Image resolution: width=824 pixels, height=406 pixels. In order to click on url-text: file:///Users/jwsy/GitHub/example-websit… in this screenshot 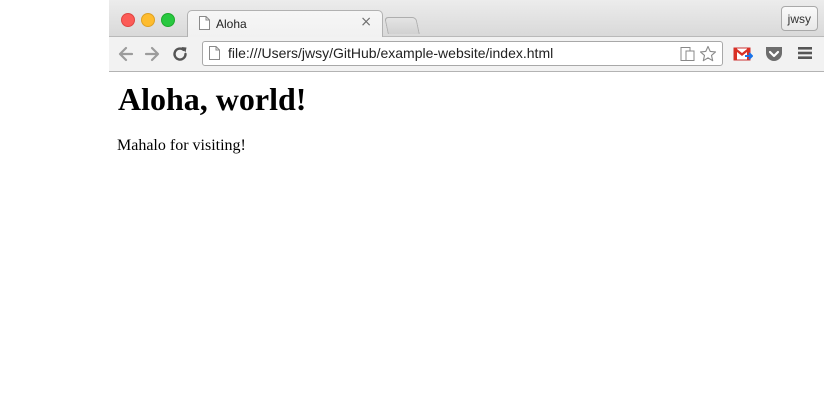, I will do `click(390, 53)`.